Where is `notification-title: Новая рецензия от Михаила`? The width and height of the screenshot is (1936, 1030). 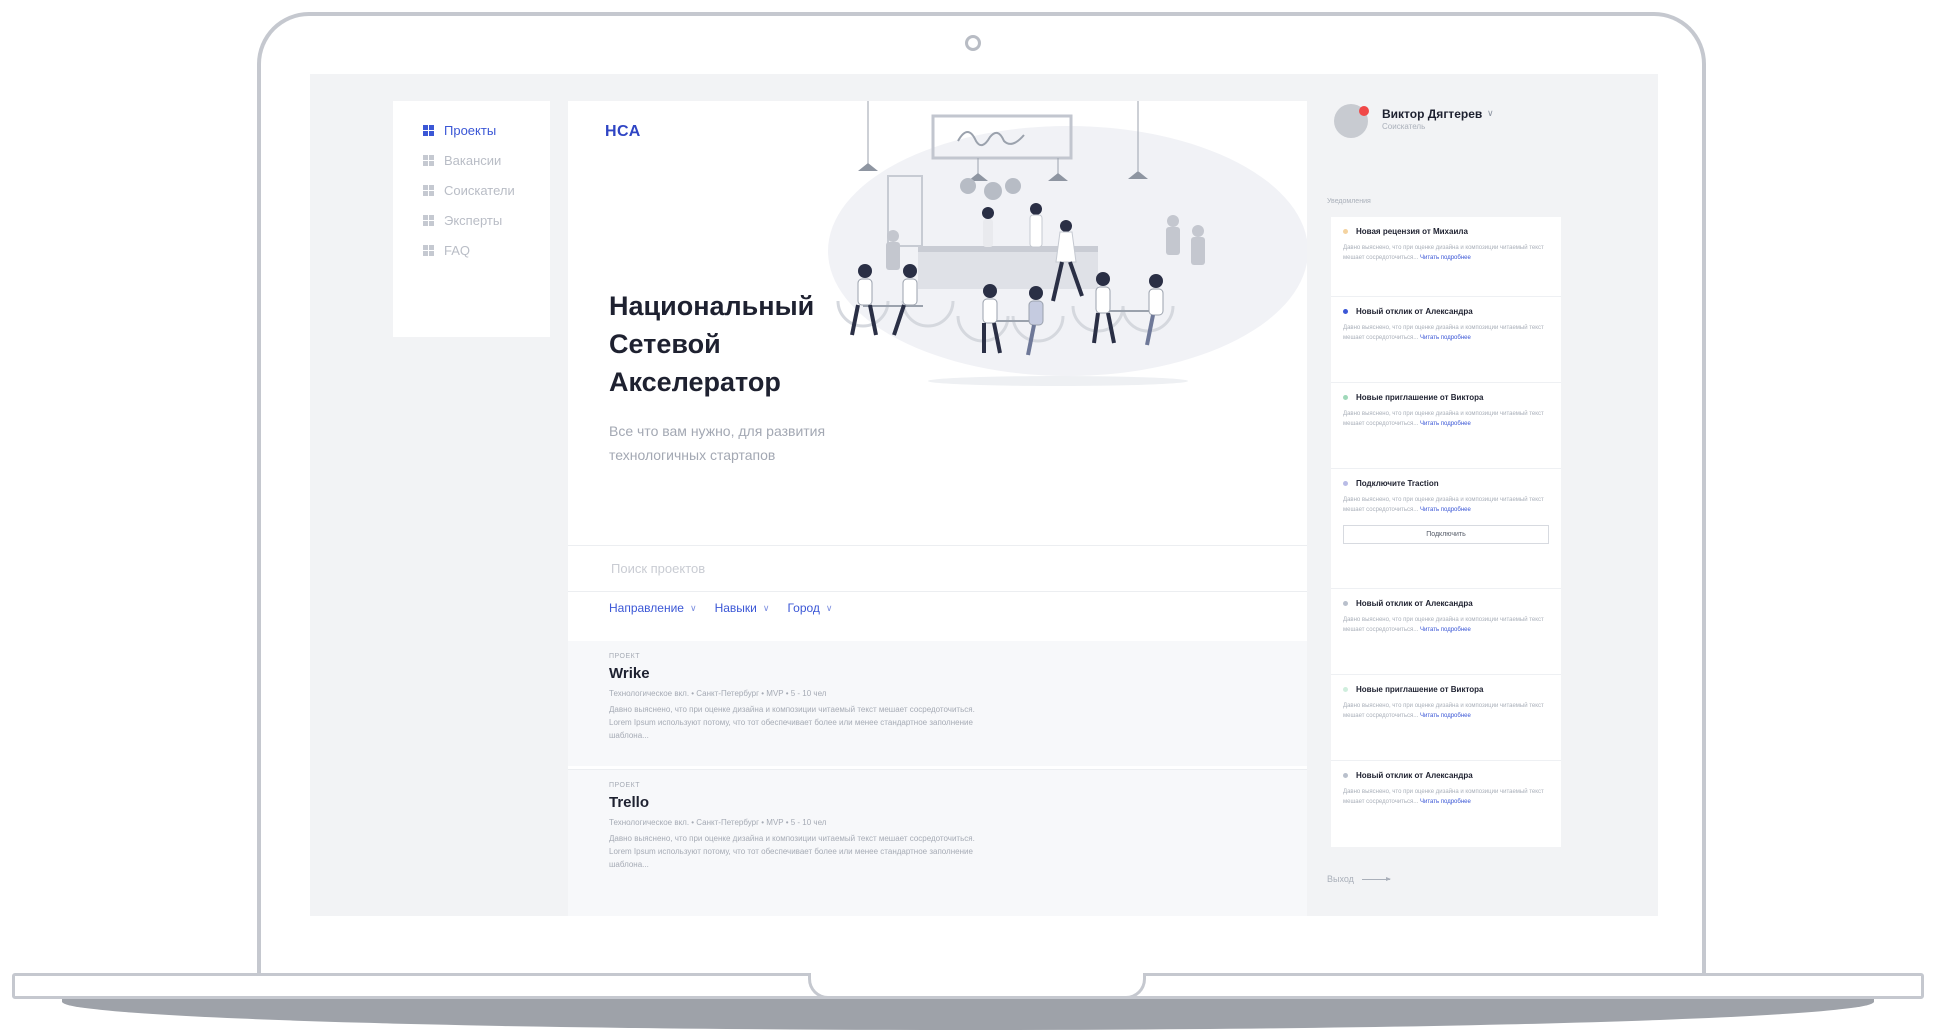 notification-title: Новая рецензия от Михаила is located at coordinates (1412, 231).